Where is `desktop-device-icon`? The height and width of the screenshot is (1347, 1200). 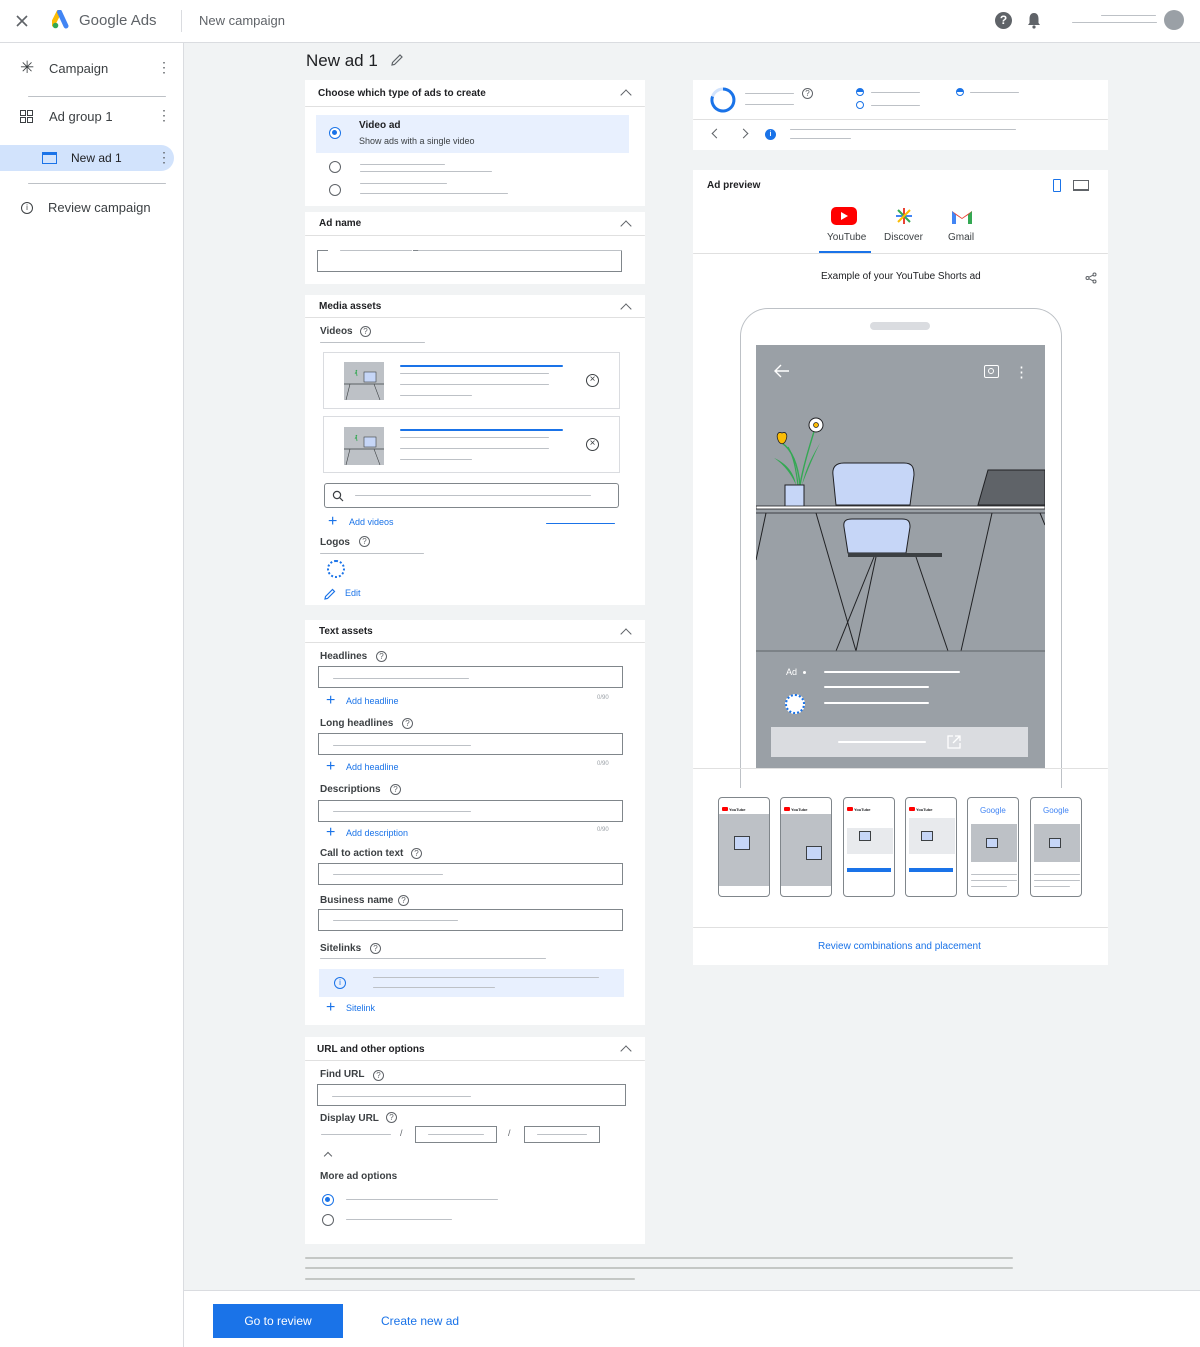
desktop-device-icon is located at coordinates (1081, 185).